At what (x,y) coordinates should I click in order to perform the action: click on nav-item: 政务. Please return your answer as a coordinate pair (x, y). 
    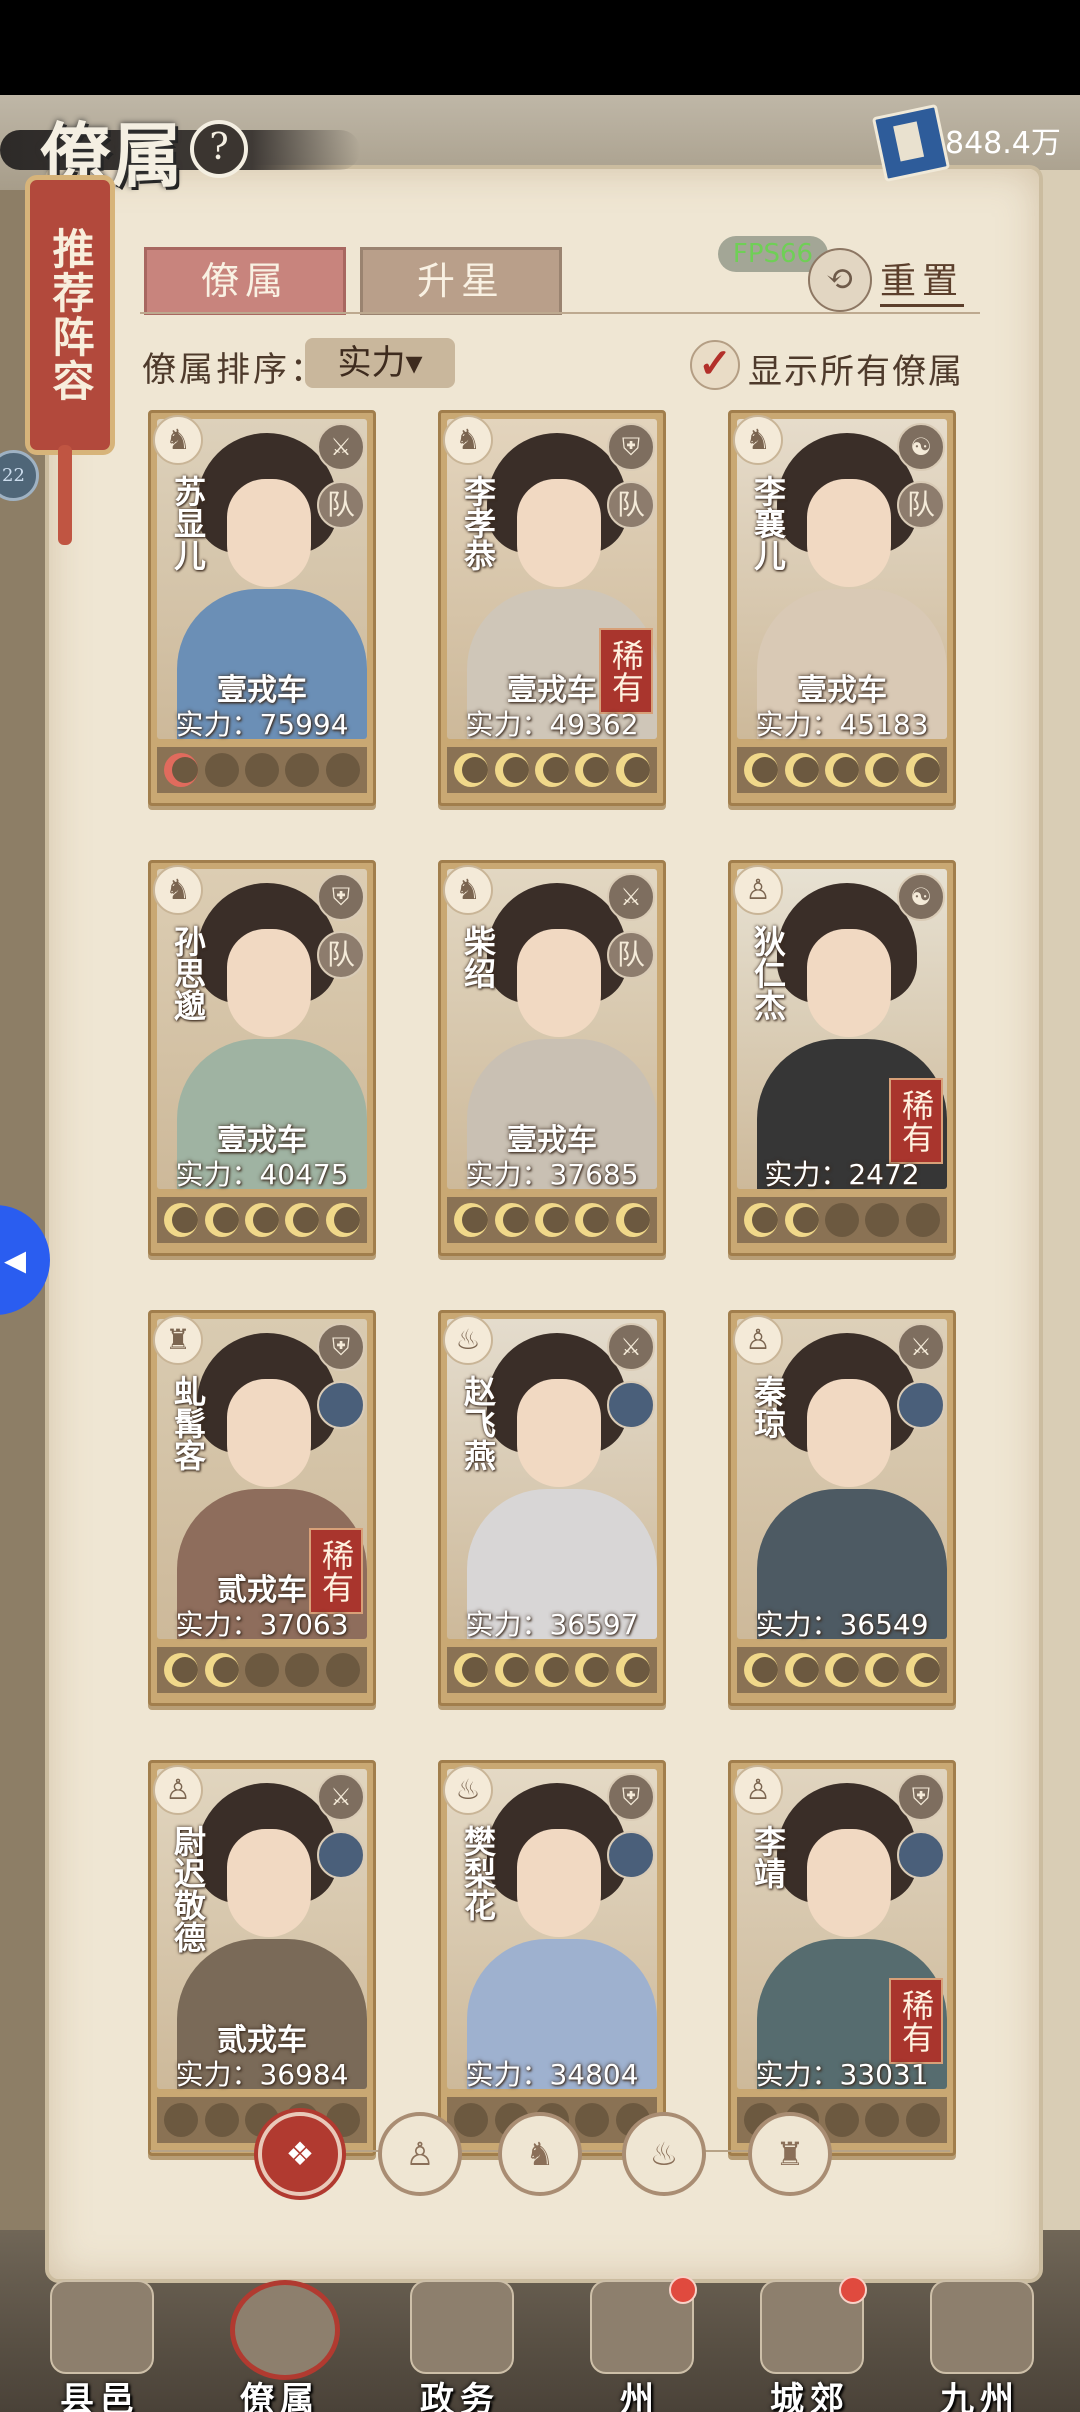
    Looking at the image, I should click on (460, 2346).